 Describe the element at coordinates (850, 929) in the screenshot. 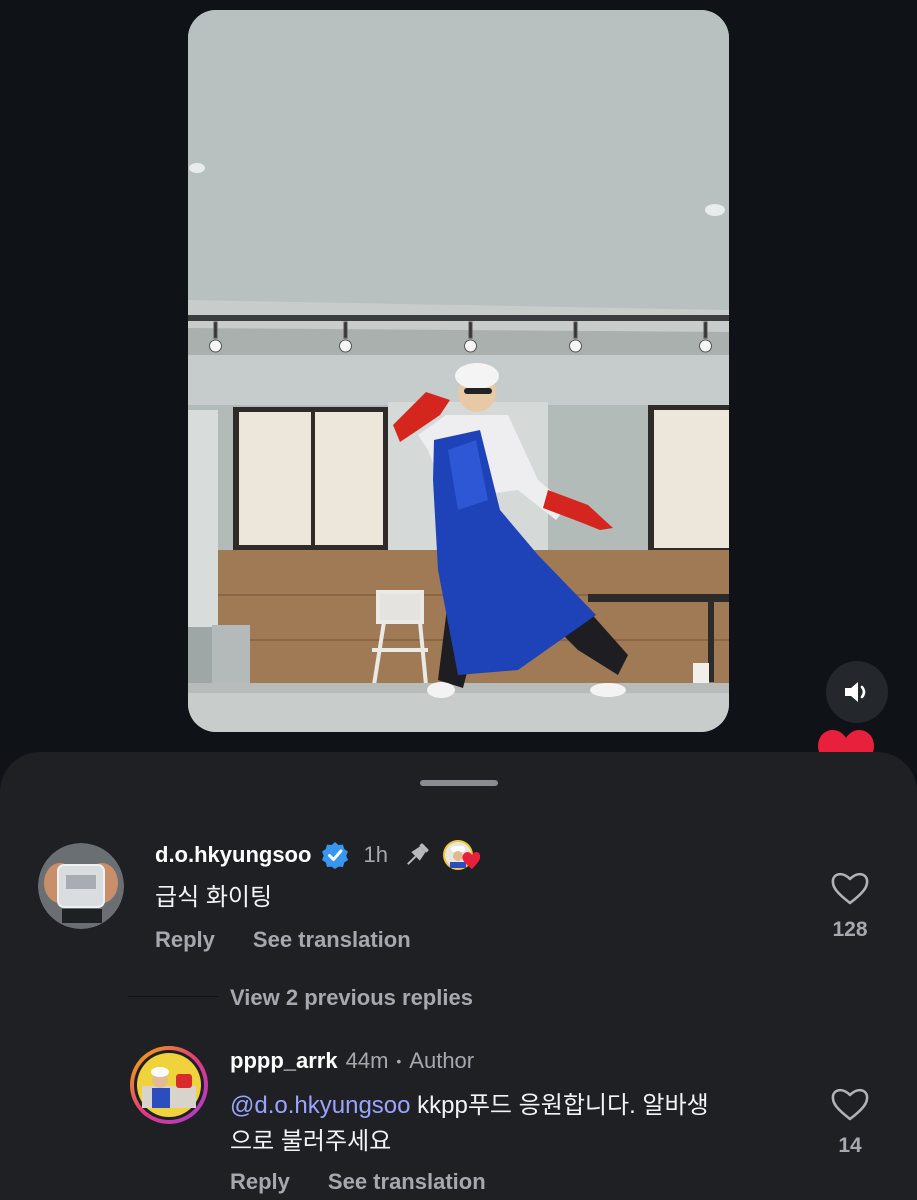

I see `like-count: 128` at that location.